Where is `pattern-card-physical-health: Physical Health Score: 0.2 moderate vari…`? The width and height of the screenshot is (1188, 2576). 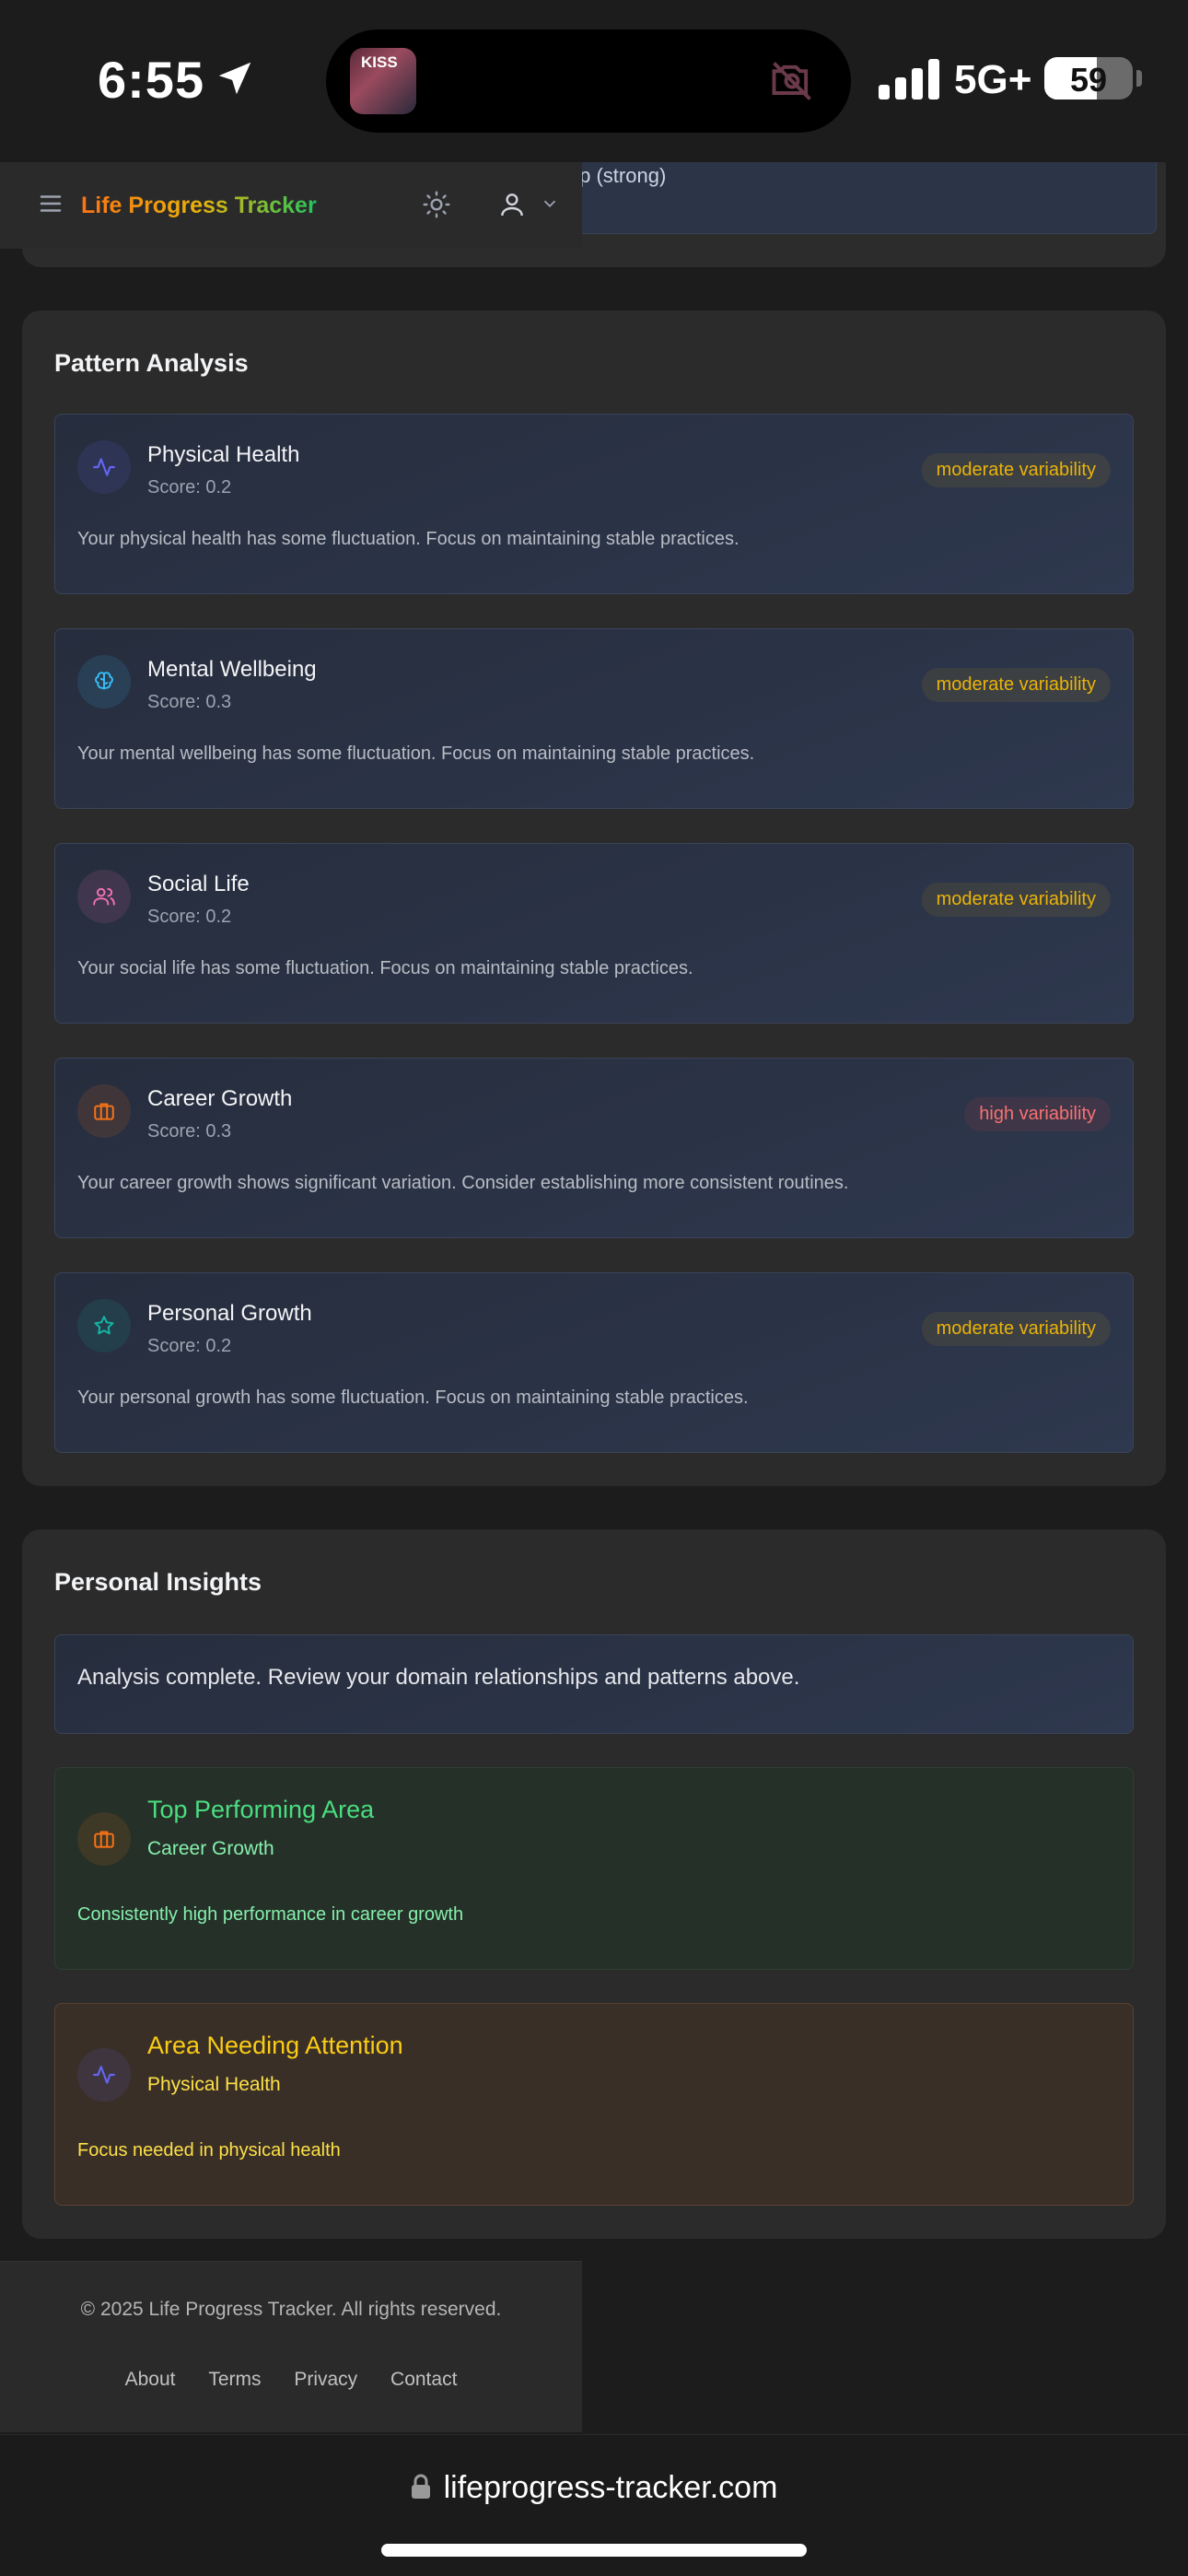 pattern-card-physical-health: Physical Health Score: 0.2 moderate vari… is located at coordinates (594, 504).